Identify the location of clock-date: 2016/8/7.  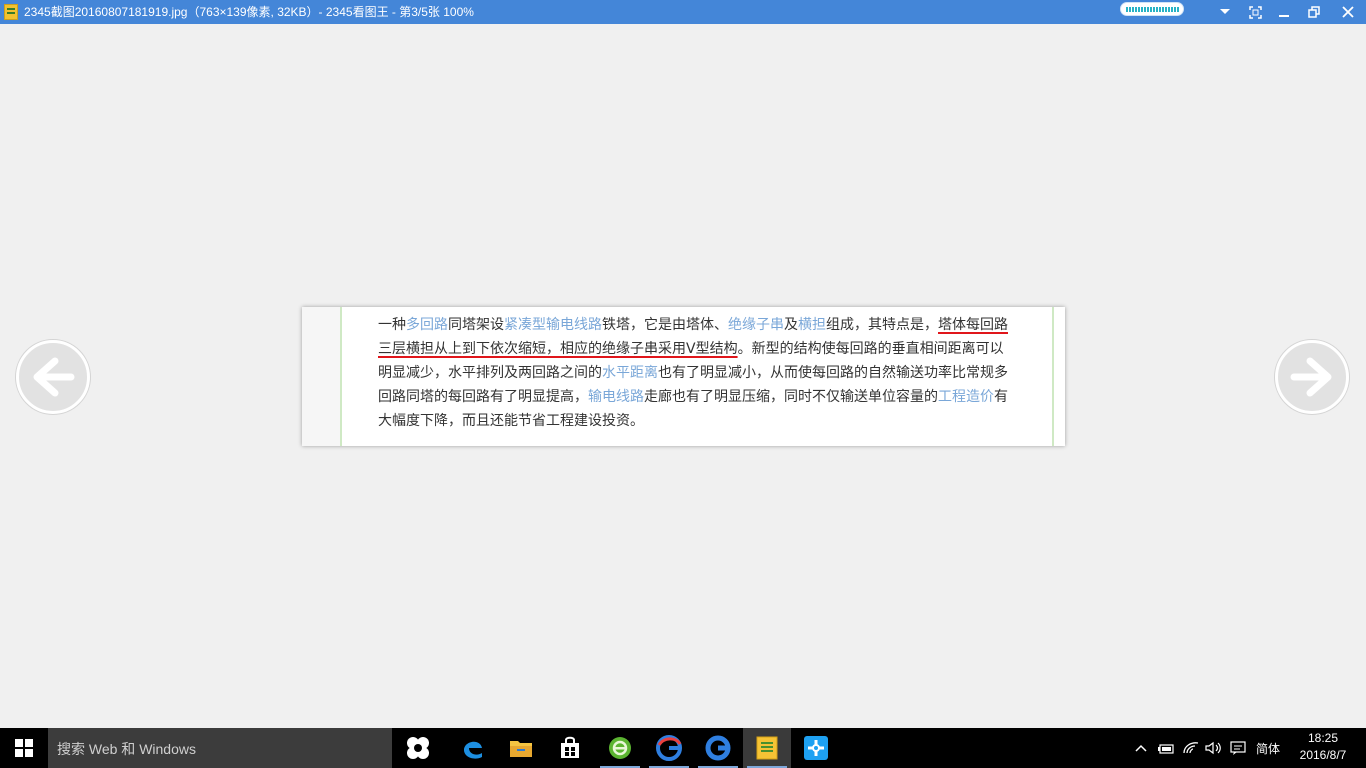
(1323, 755).